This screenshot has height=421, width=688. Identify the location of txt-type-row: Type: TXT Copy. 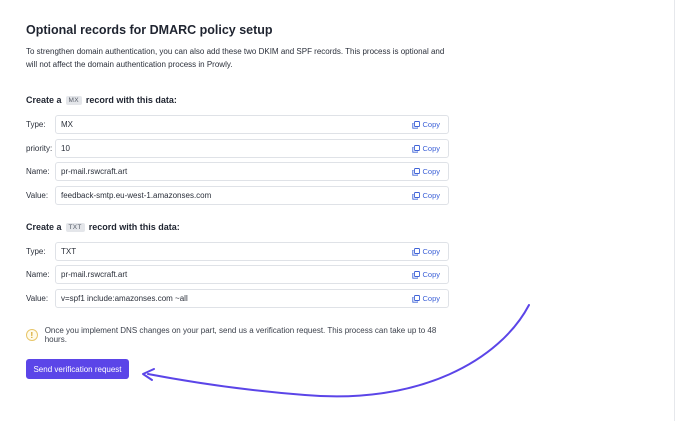
(238, 251).